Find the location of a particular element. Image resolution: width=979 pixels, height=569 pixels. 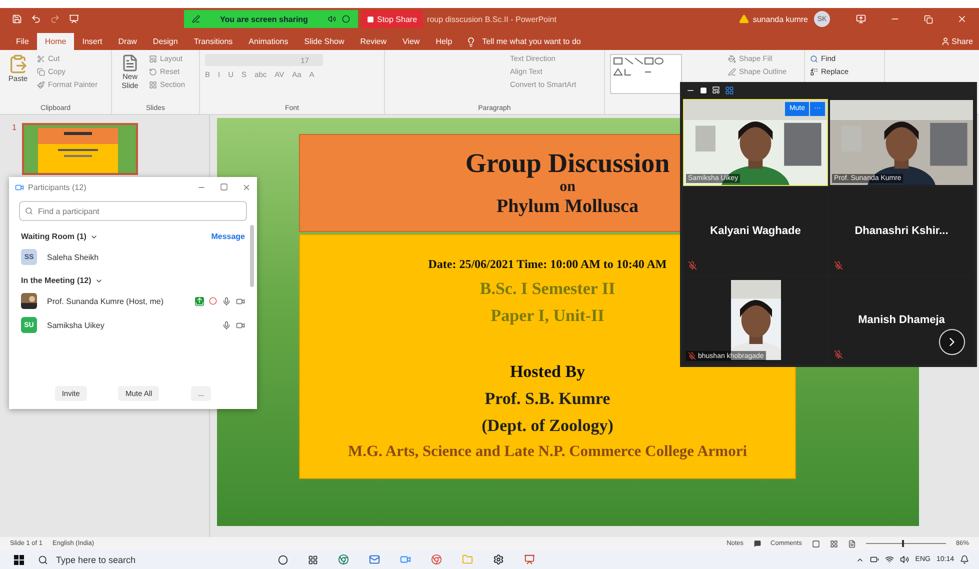

ribbon-tab: File is located at coordinates (22, 41).